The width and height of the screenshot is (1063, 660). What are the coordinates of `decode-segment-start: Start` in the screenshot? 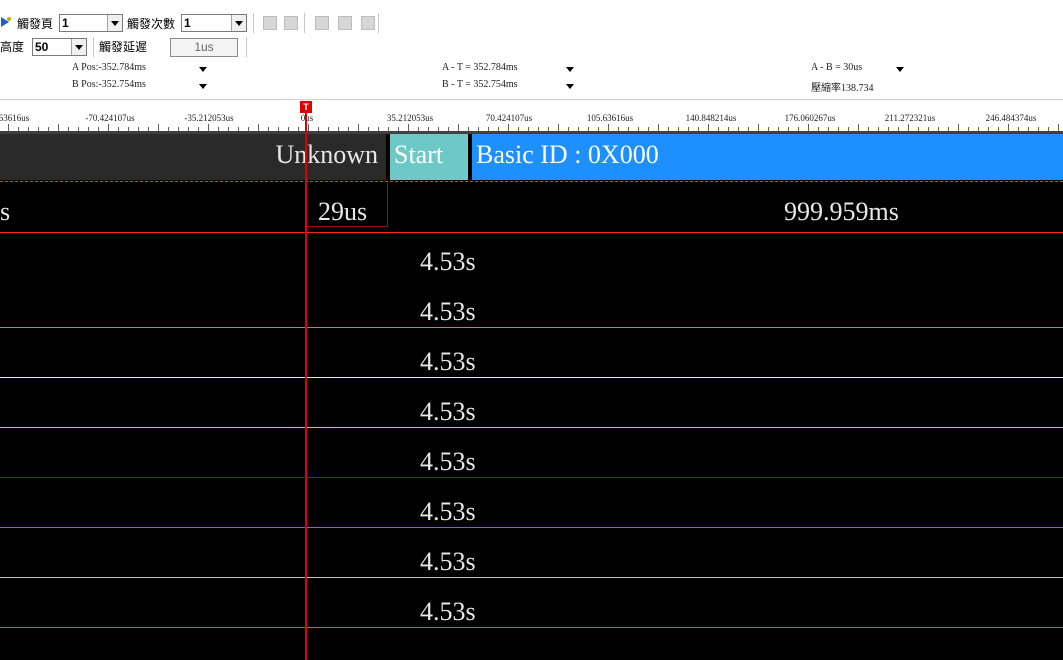 It's located at (429, 157).